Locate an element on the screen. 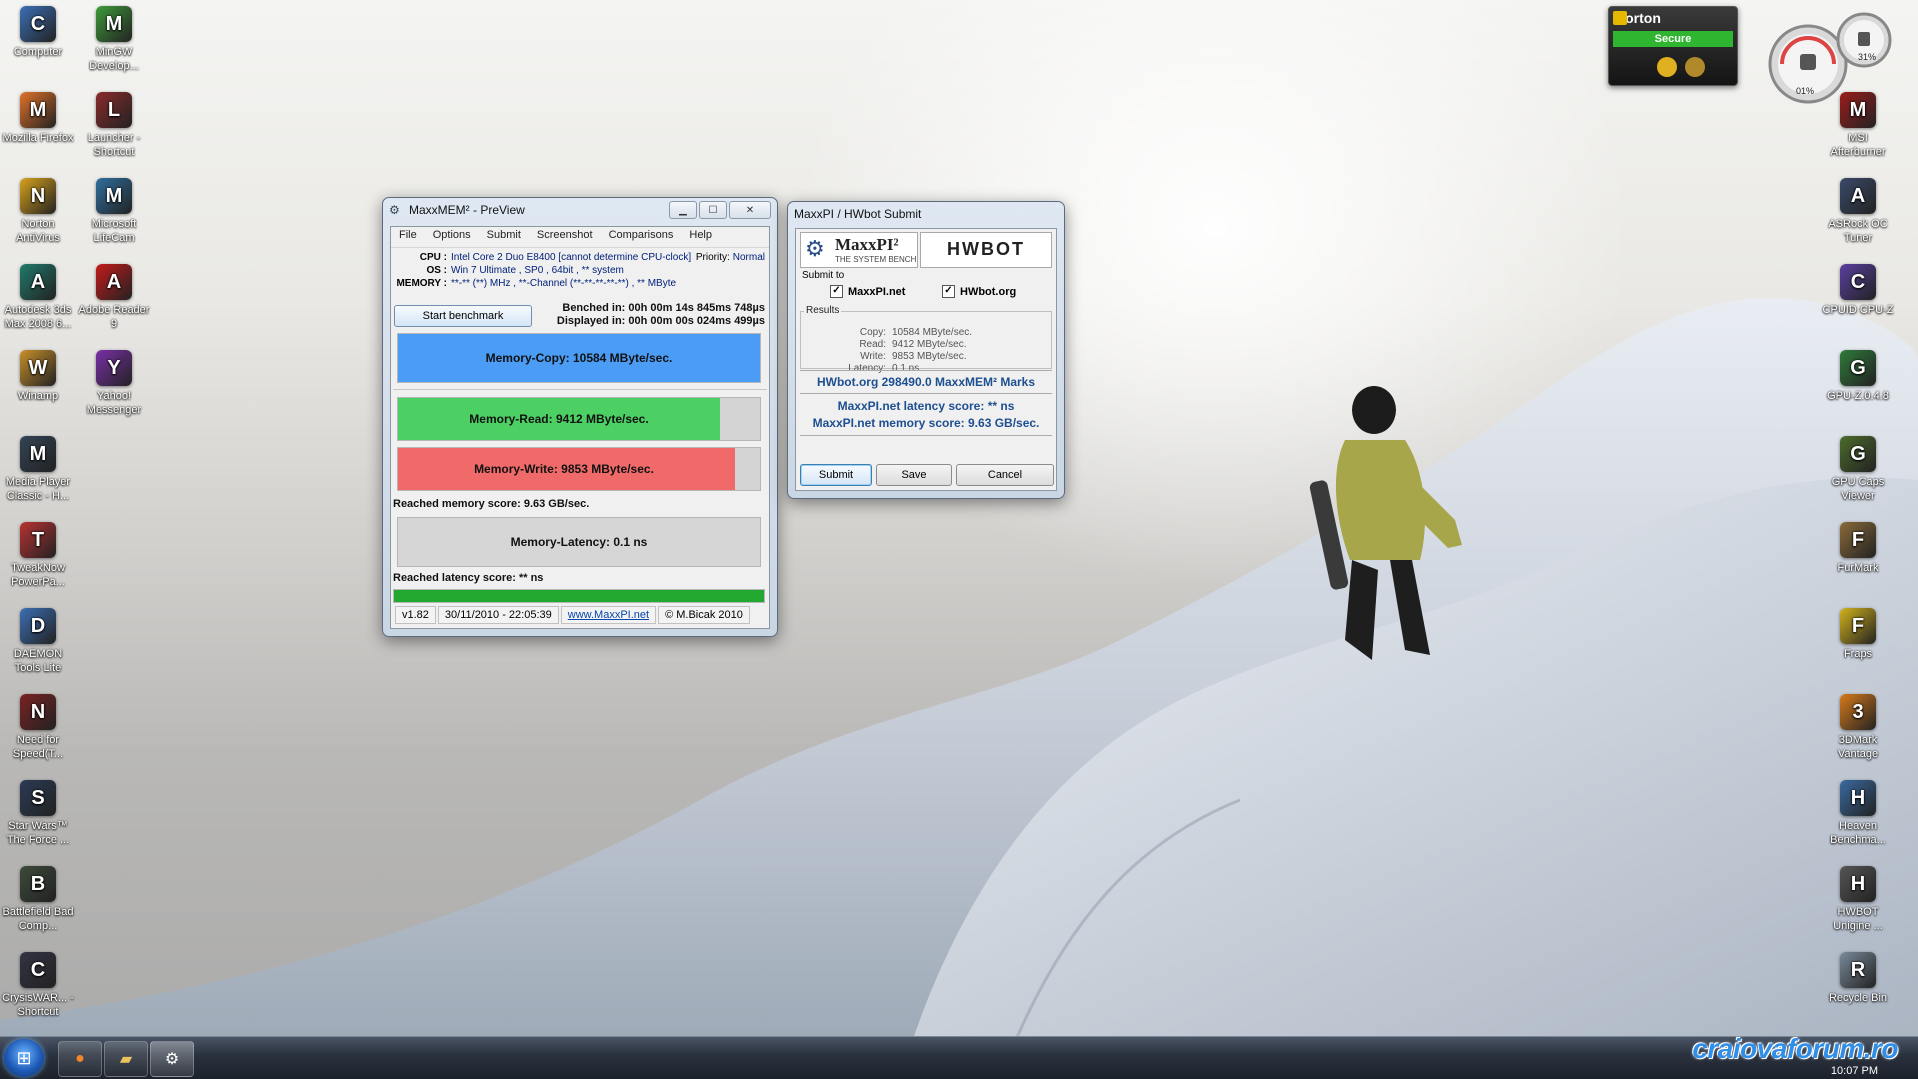 The width and height of the screenshot is (1918, 1079). desktop-icon: C Computer is located at coordinates (38, 32).